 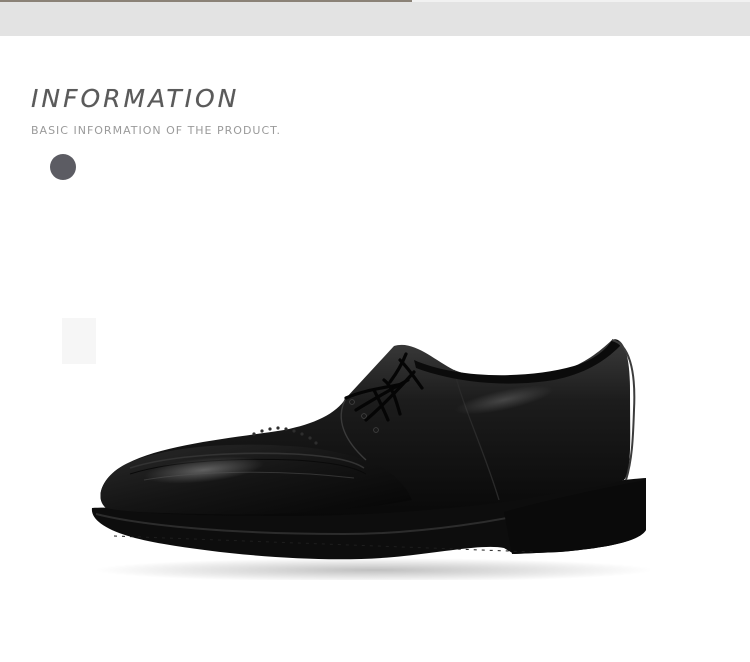 What do you see at coordinates (135, 98) in the screenshot?
I see `section-title: INFORMATION` at bounding box center [135, 98].